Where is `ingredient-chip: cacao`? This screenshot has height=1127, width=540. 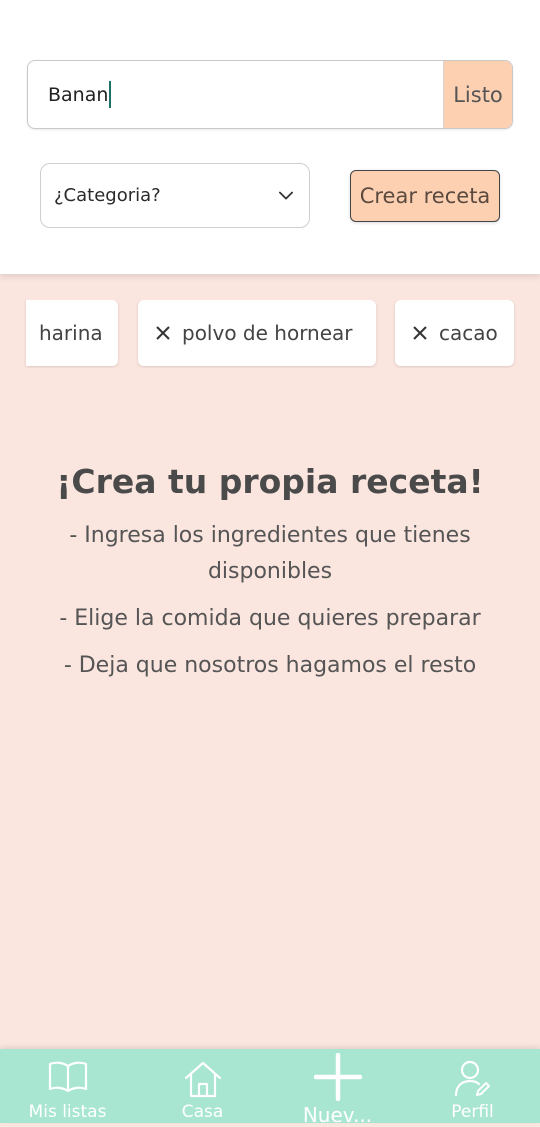
ingredient-chip: cacao is located at coordinates (454, 333).